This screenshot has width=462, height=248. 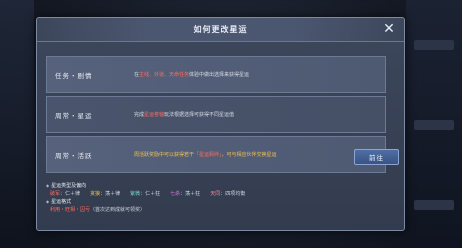 What do you see at coordinates (74, 155) in the screenshot?
I see `method-label: 周常・活跃` at bounding box center [74, 155].